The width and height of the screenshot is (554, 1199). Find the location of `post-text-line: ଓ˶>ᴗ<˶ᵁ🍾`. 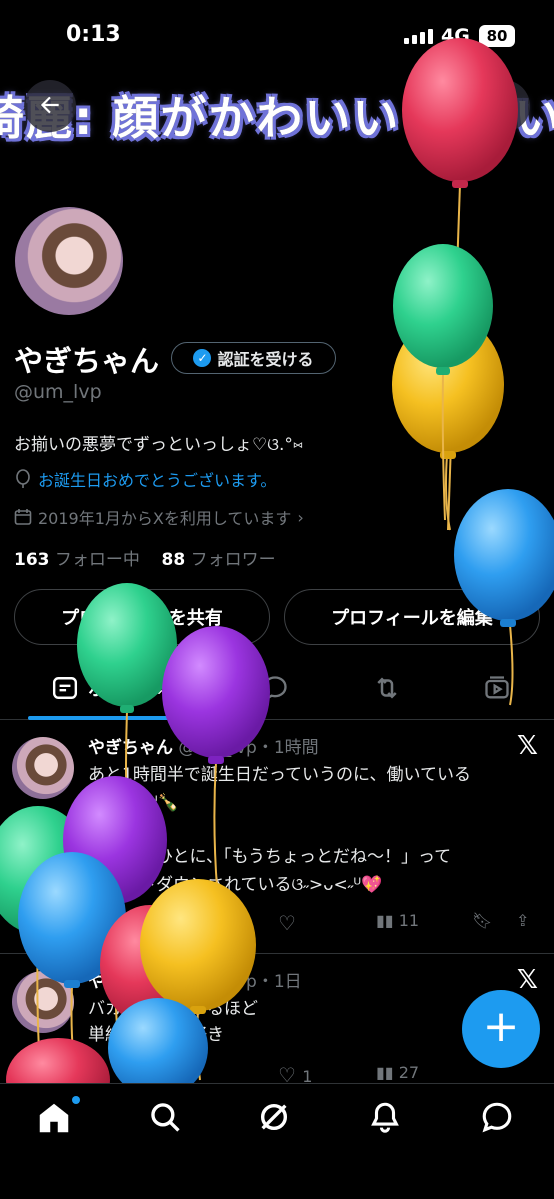

post-text-line: ଓ˶>ᴗ<˶ᵁ🍾 is located at coordinates (133, 803).